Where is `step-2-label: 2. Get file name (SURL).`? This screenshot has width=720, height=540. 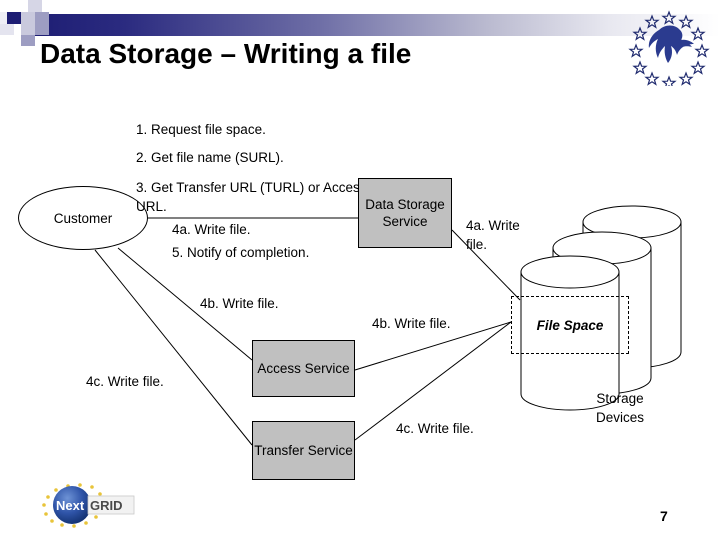
step-2-label: 2. Get file name (SURL). is located at coordinates (210, 157).